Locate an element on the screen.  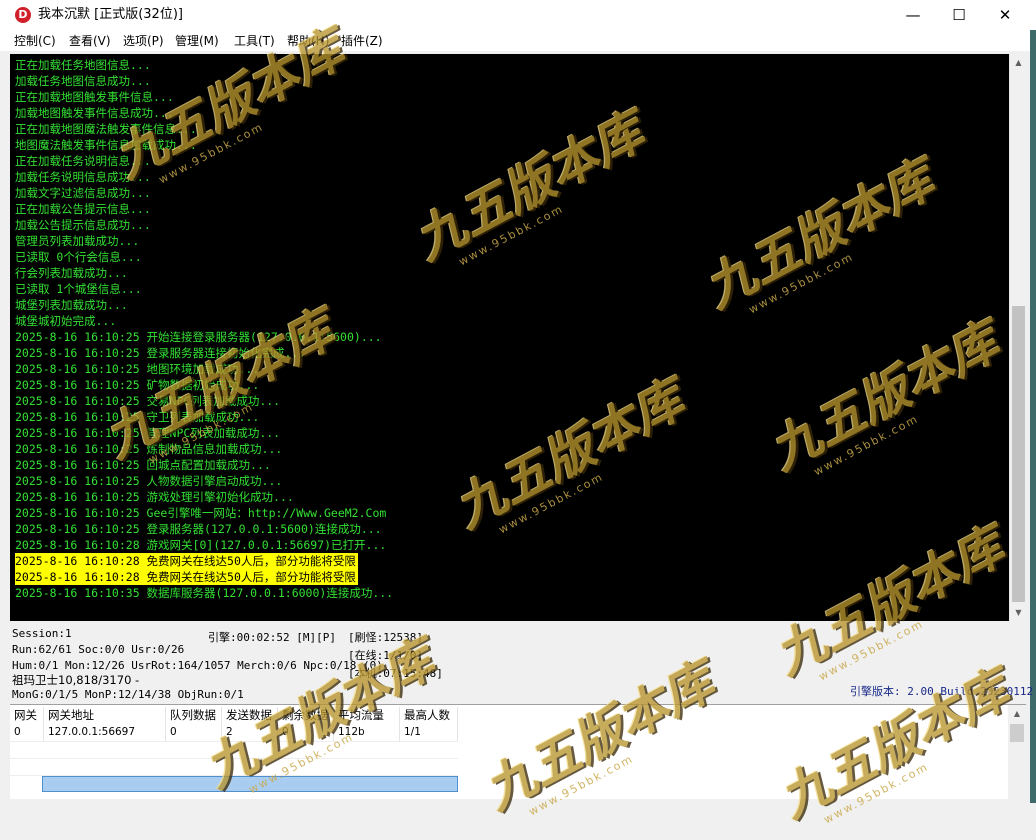
menu-view: 查看(V) is located at coordinates (90, 41).